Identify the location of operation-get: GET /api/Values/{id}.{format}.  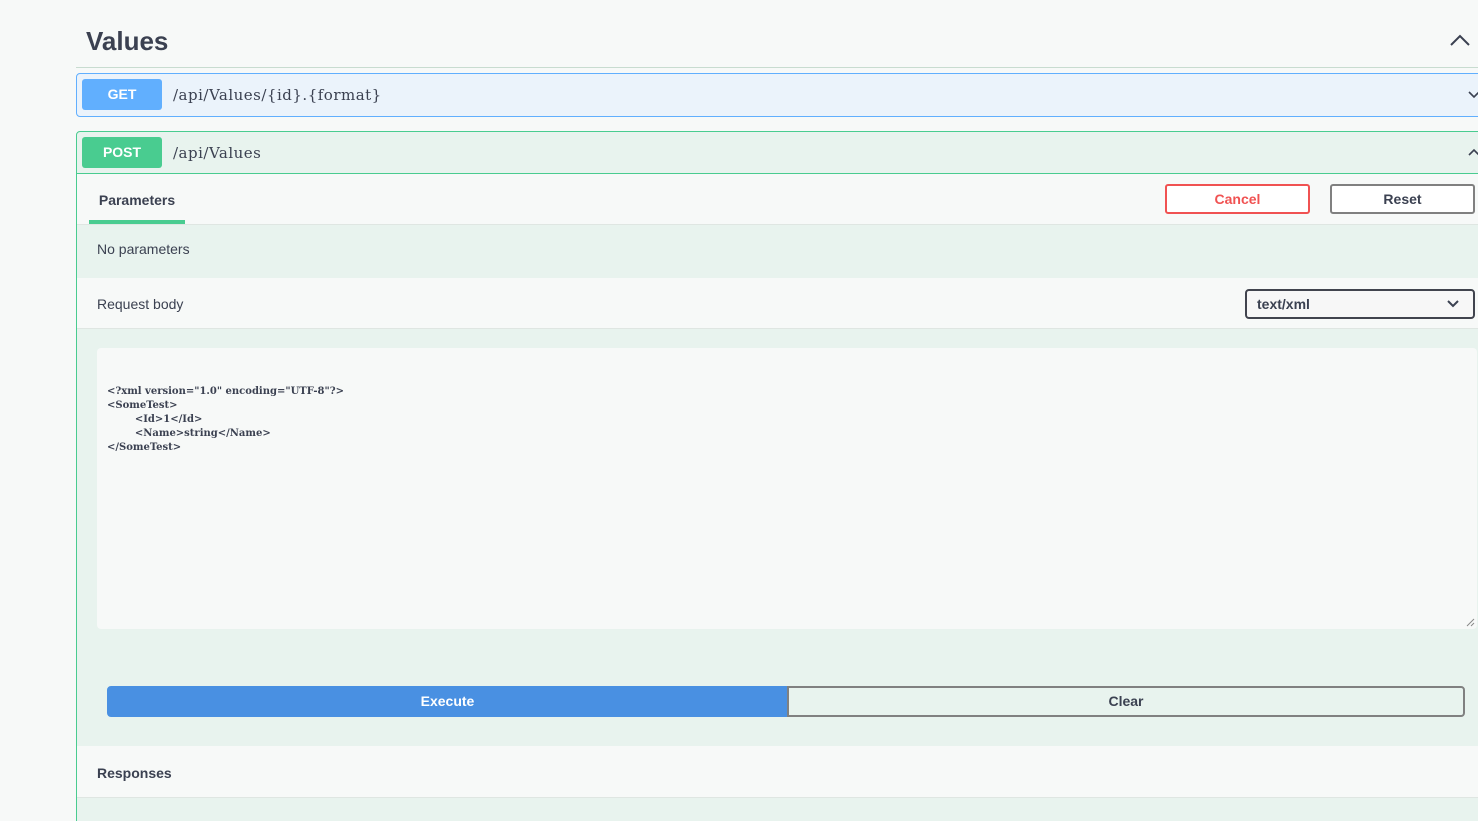
(777, 95).